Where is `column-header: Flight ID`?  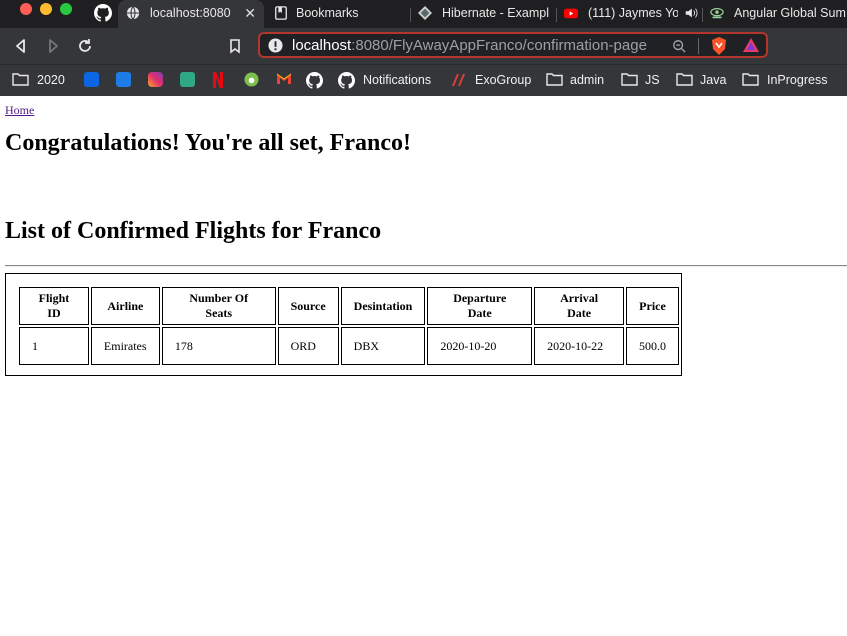
column-header: Flight ID is located at coordinates (54, 306).